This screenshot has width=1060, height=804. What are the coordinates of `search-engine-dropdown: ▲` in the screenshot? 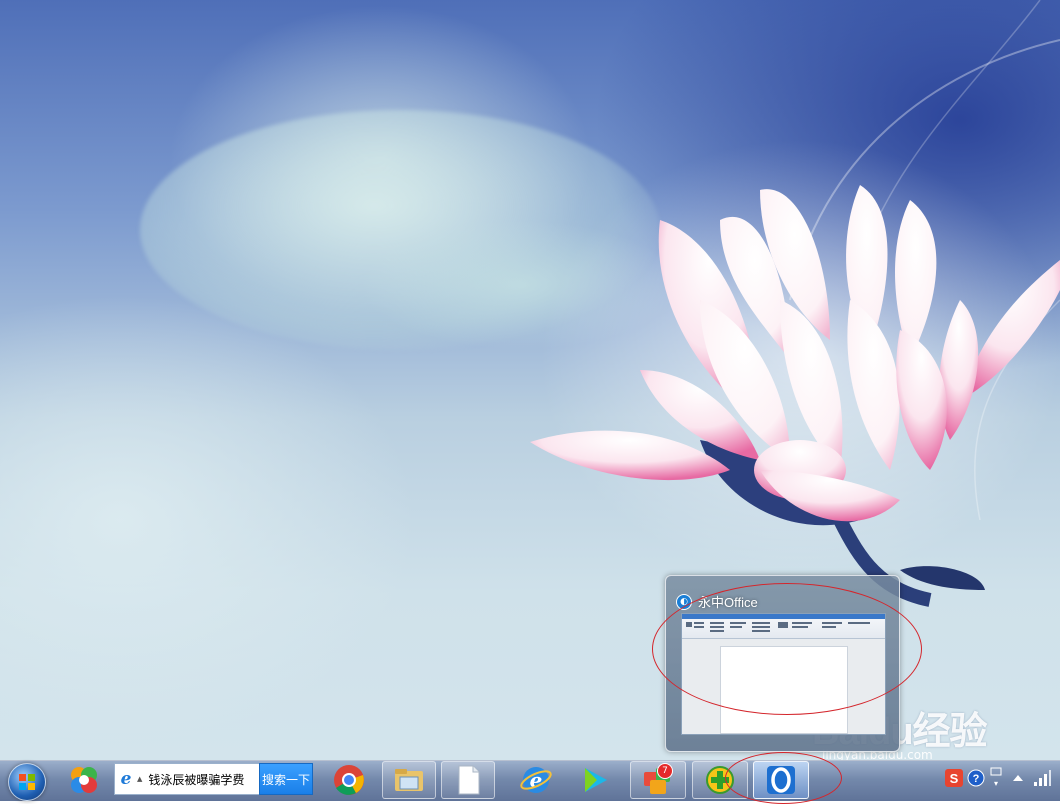 It's located at (139, 779).